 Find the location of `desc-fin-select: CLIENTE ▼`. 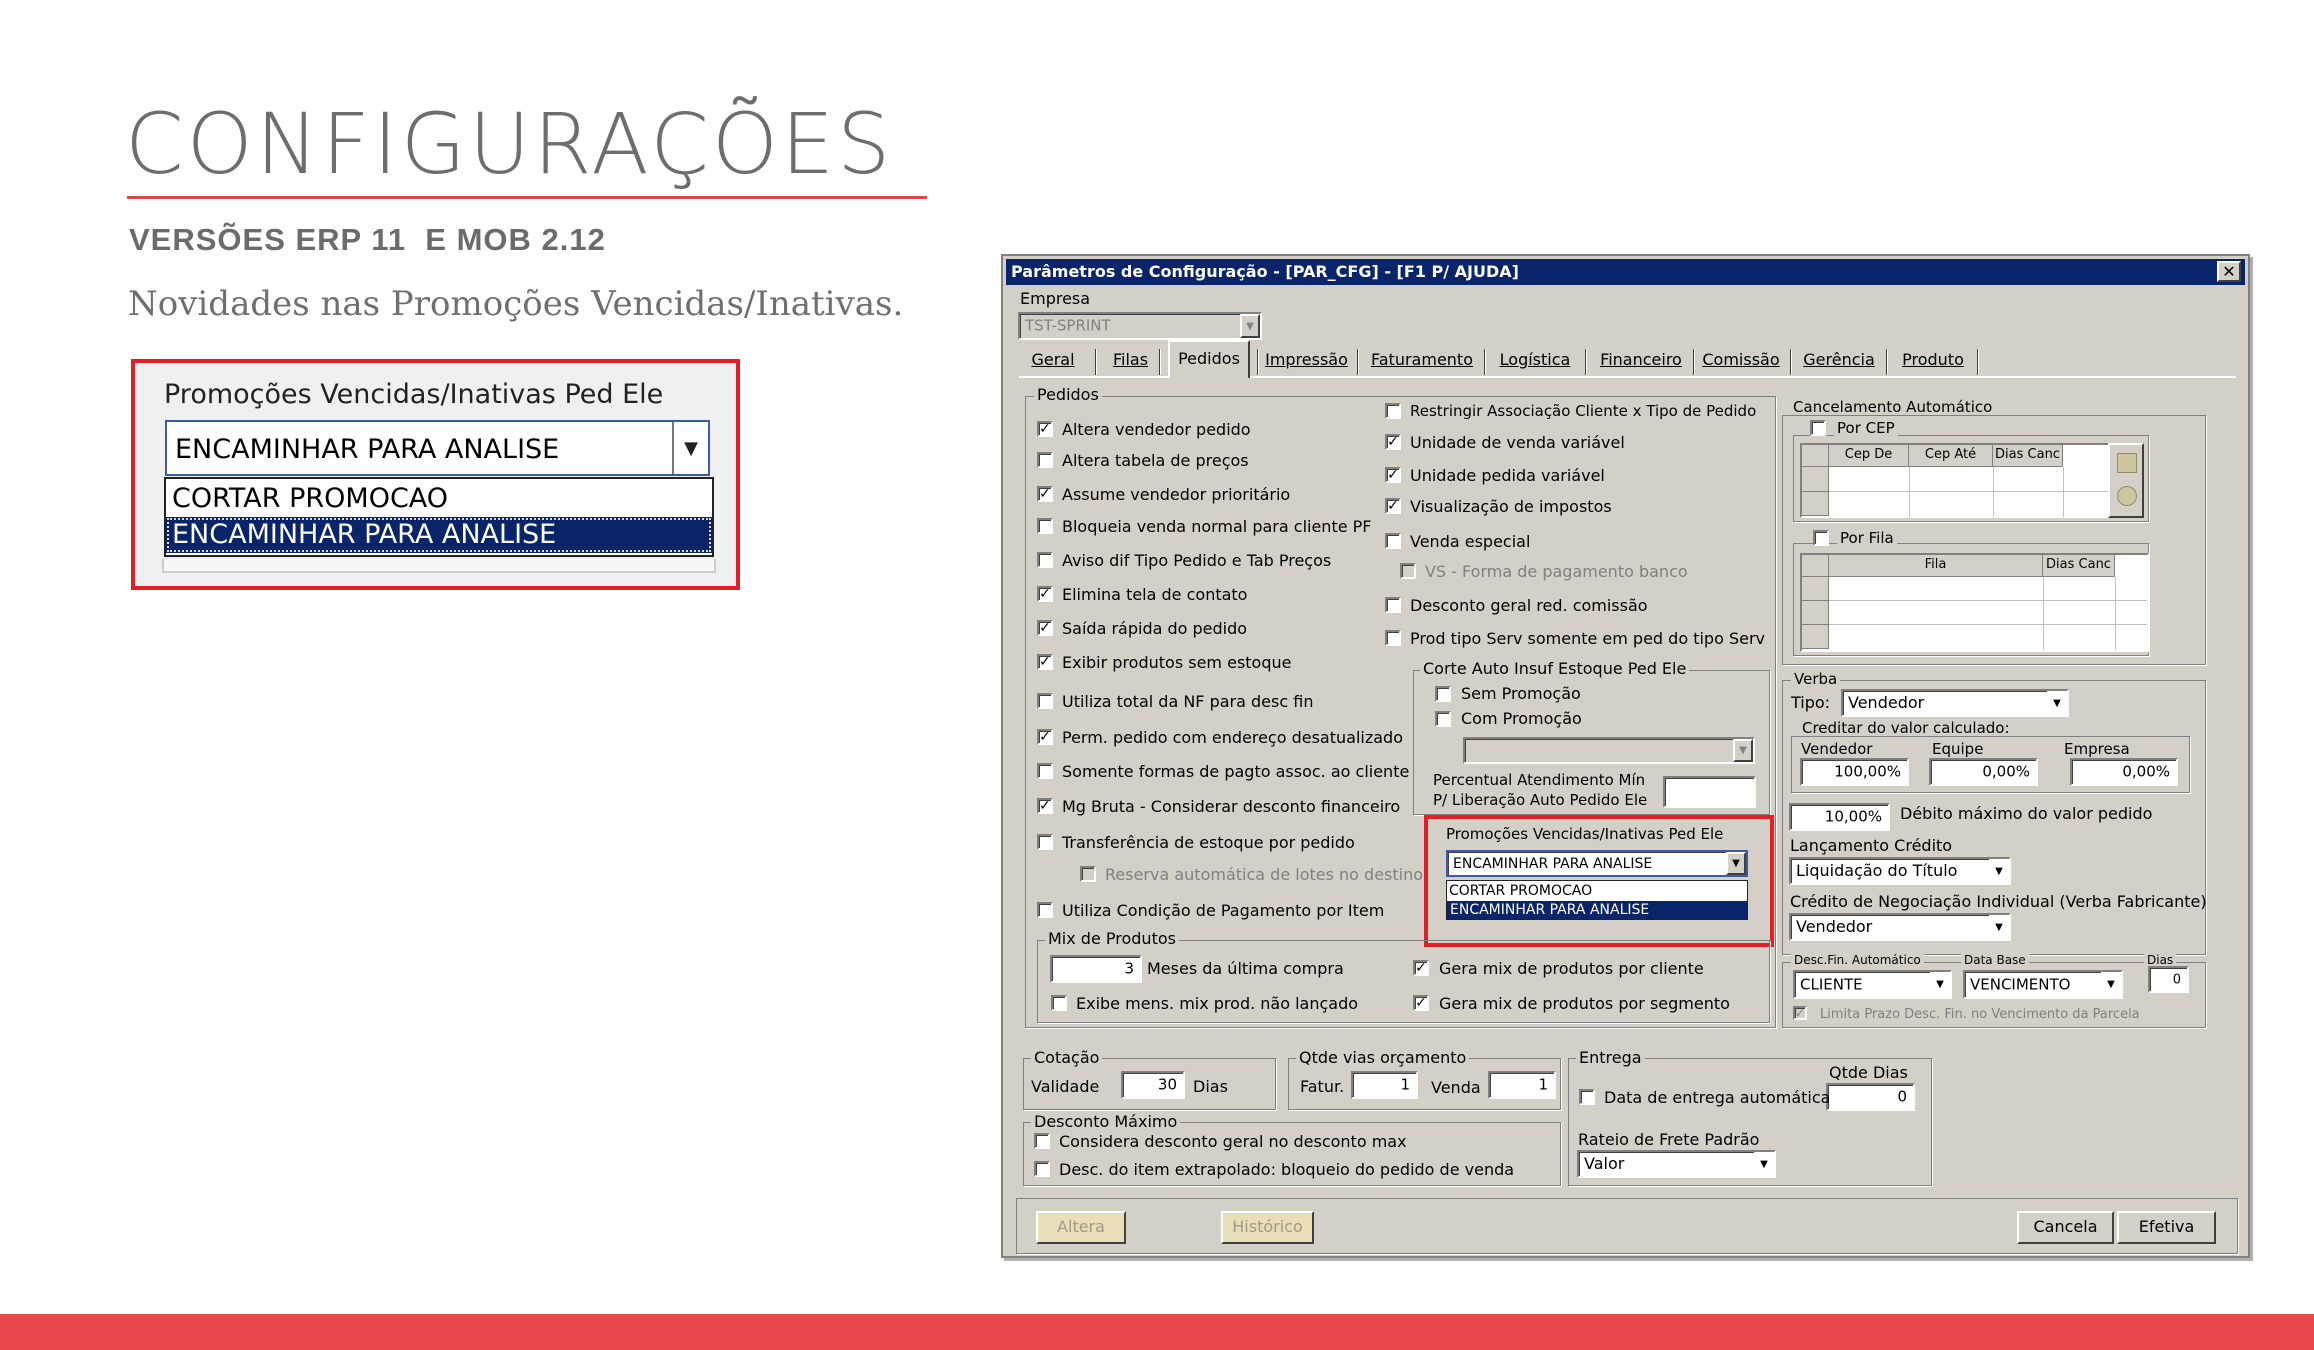

desc-fin-select: CLIENTE ▼ is located at coordinates (1872, 984).